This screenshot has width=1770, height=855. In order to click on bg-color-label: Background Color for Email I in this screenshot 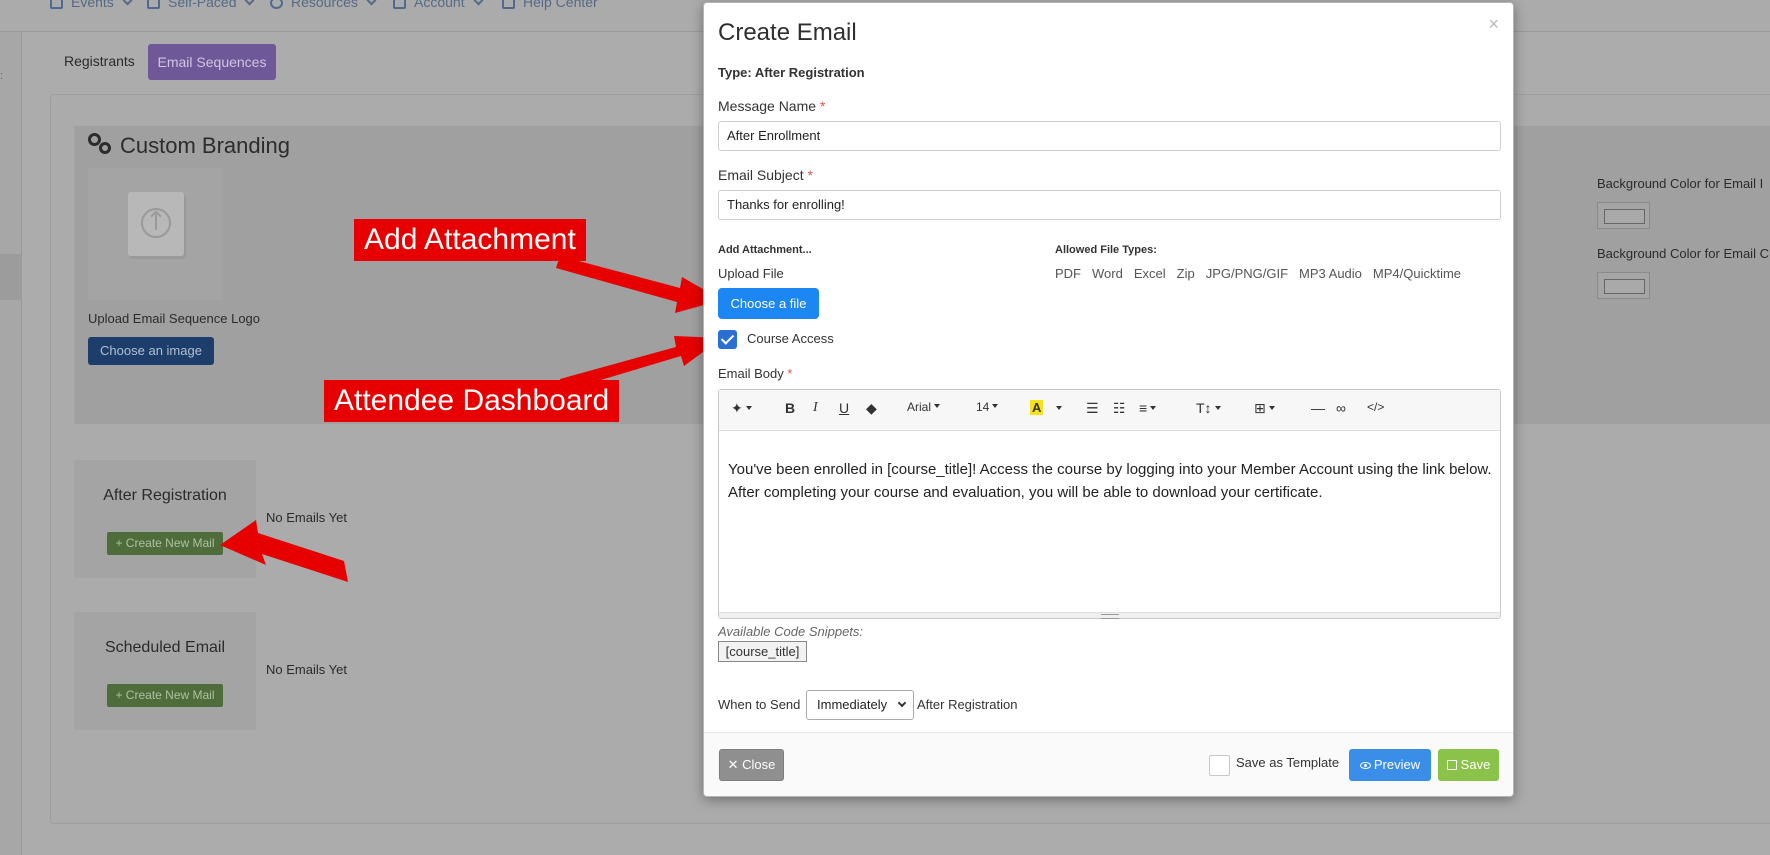, I will do `click(1680, 183)`.